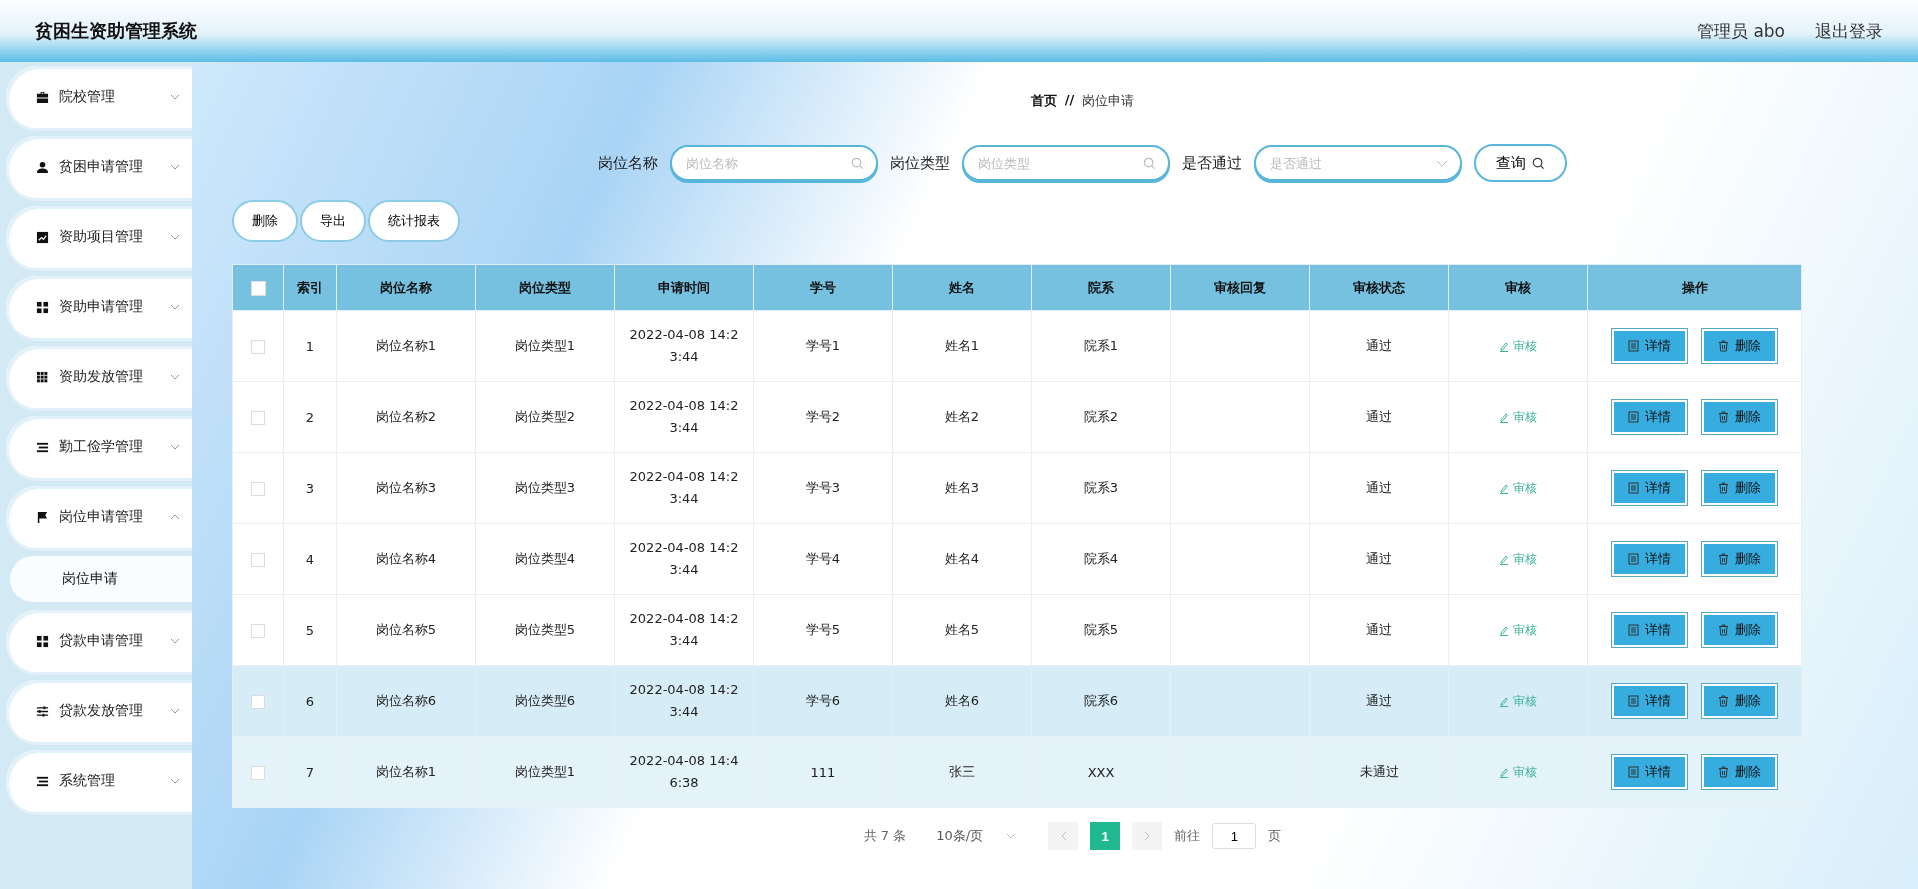 The width and height of the screenshot is (1918, 889). Describe the element at coordinates (406, 700) in the screenshot. I see `table-cell: 岗位名称6` at that location.